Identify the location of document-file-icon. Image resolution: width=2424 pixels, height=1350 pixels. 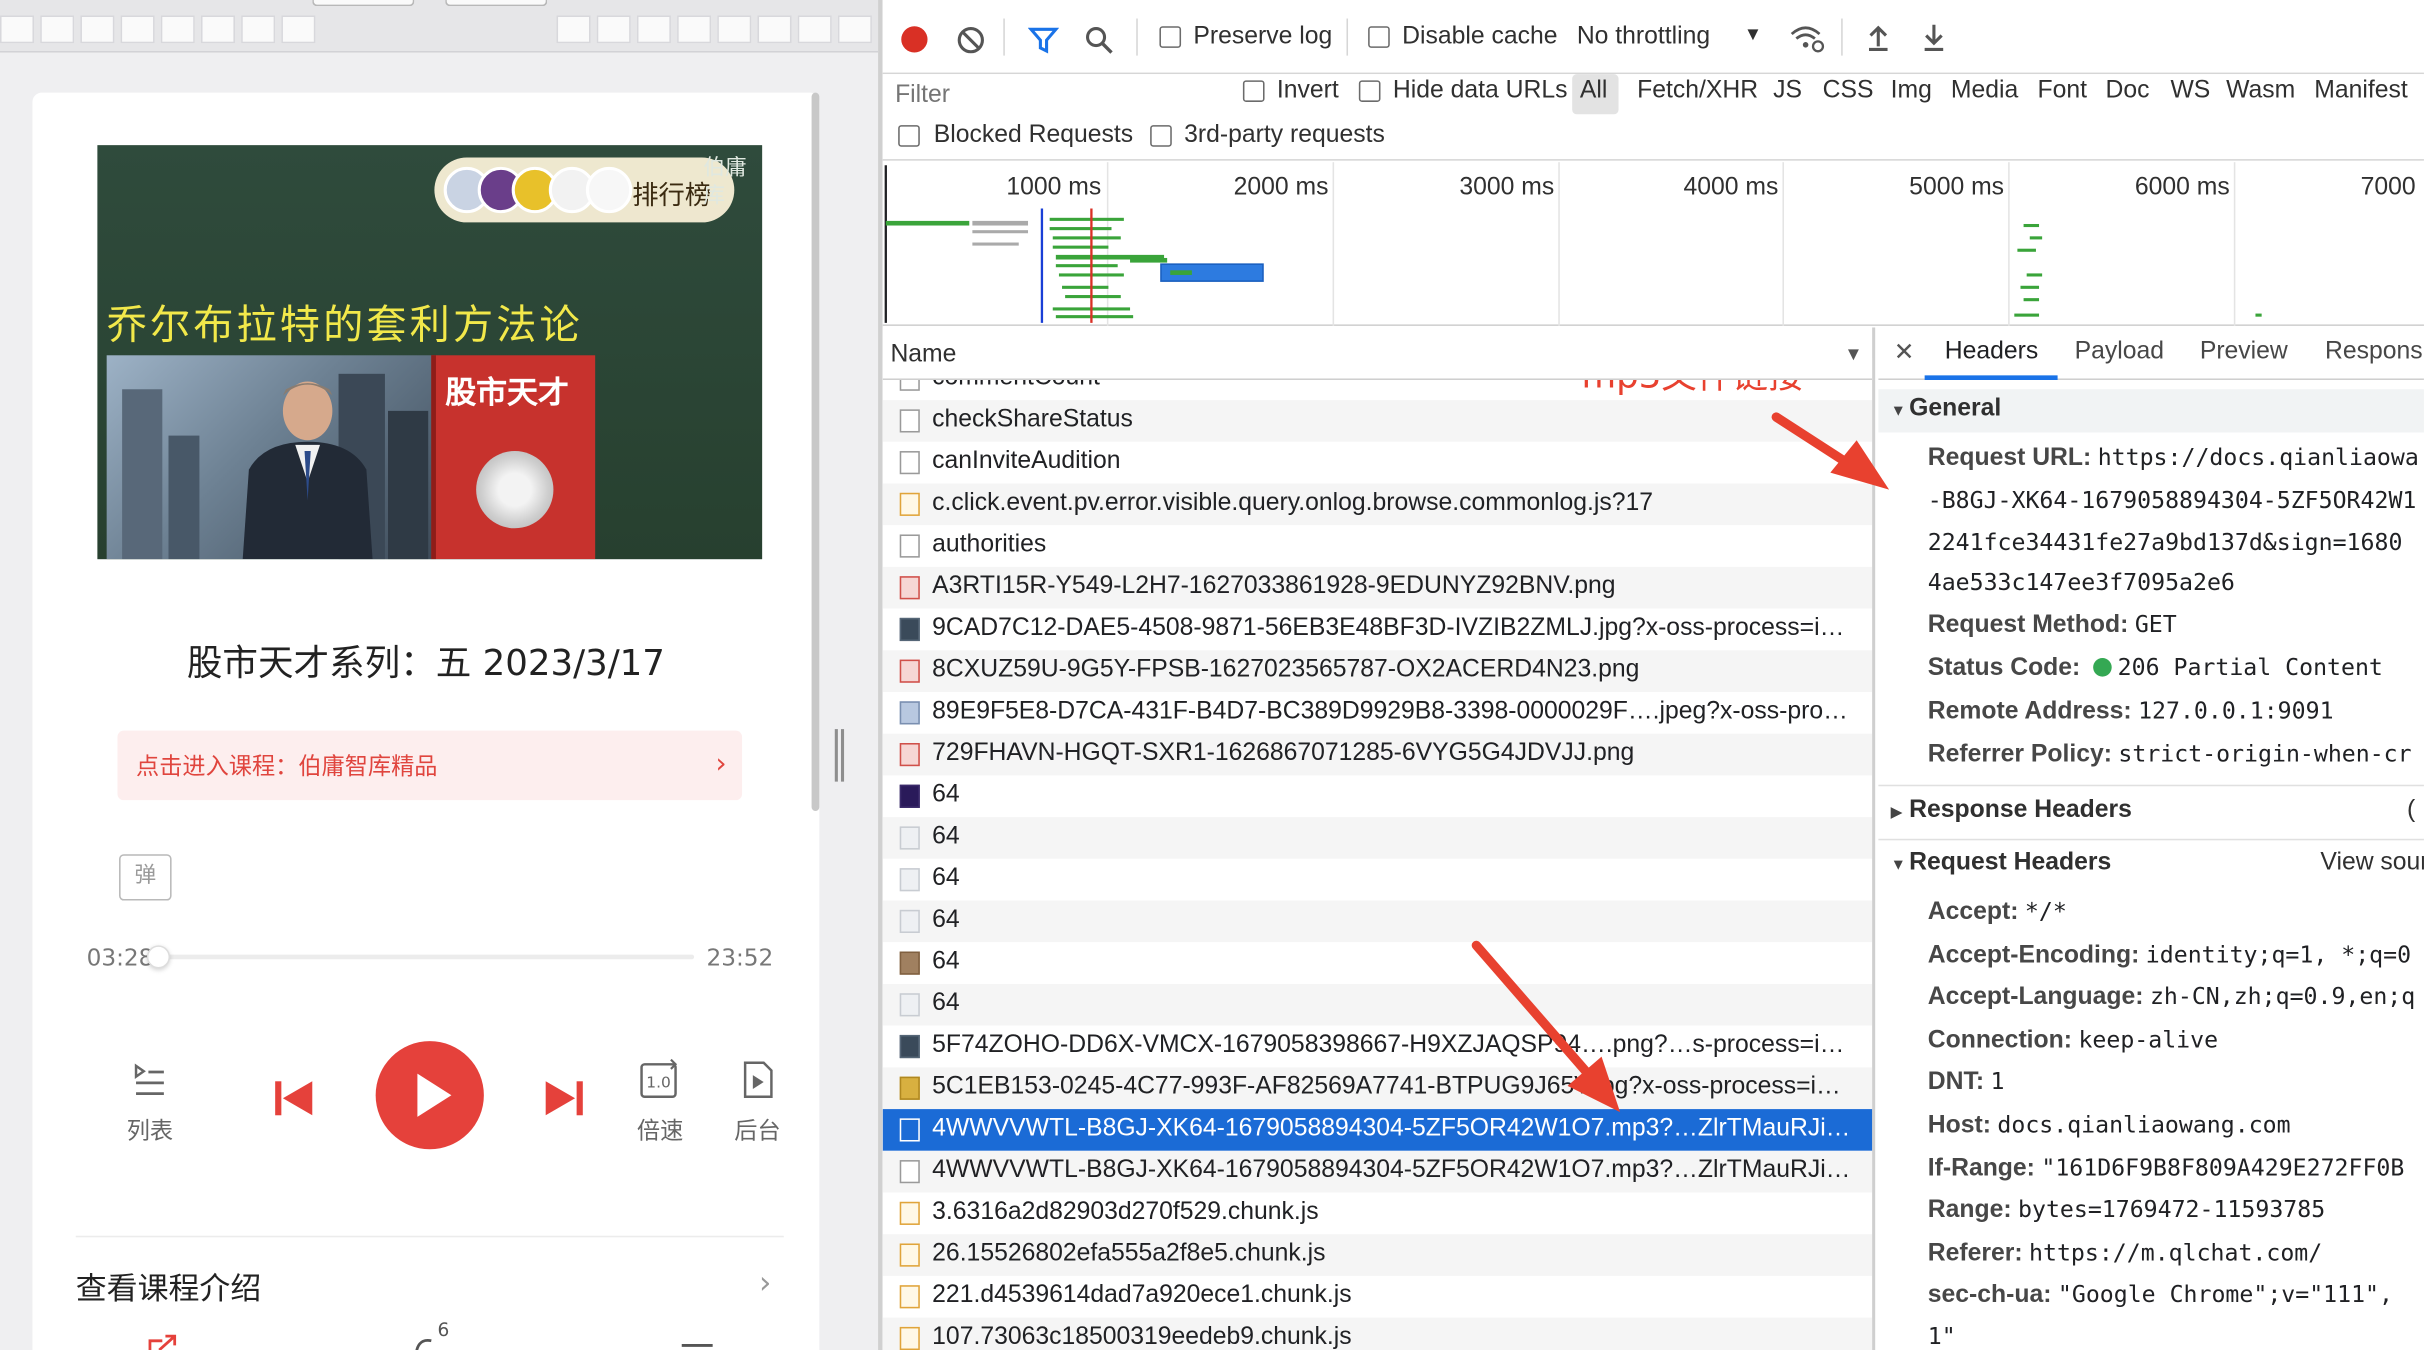
(909, 546).